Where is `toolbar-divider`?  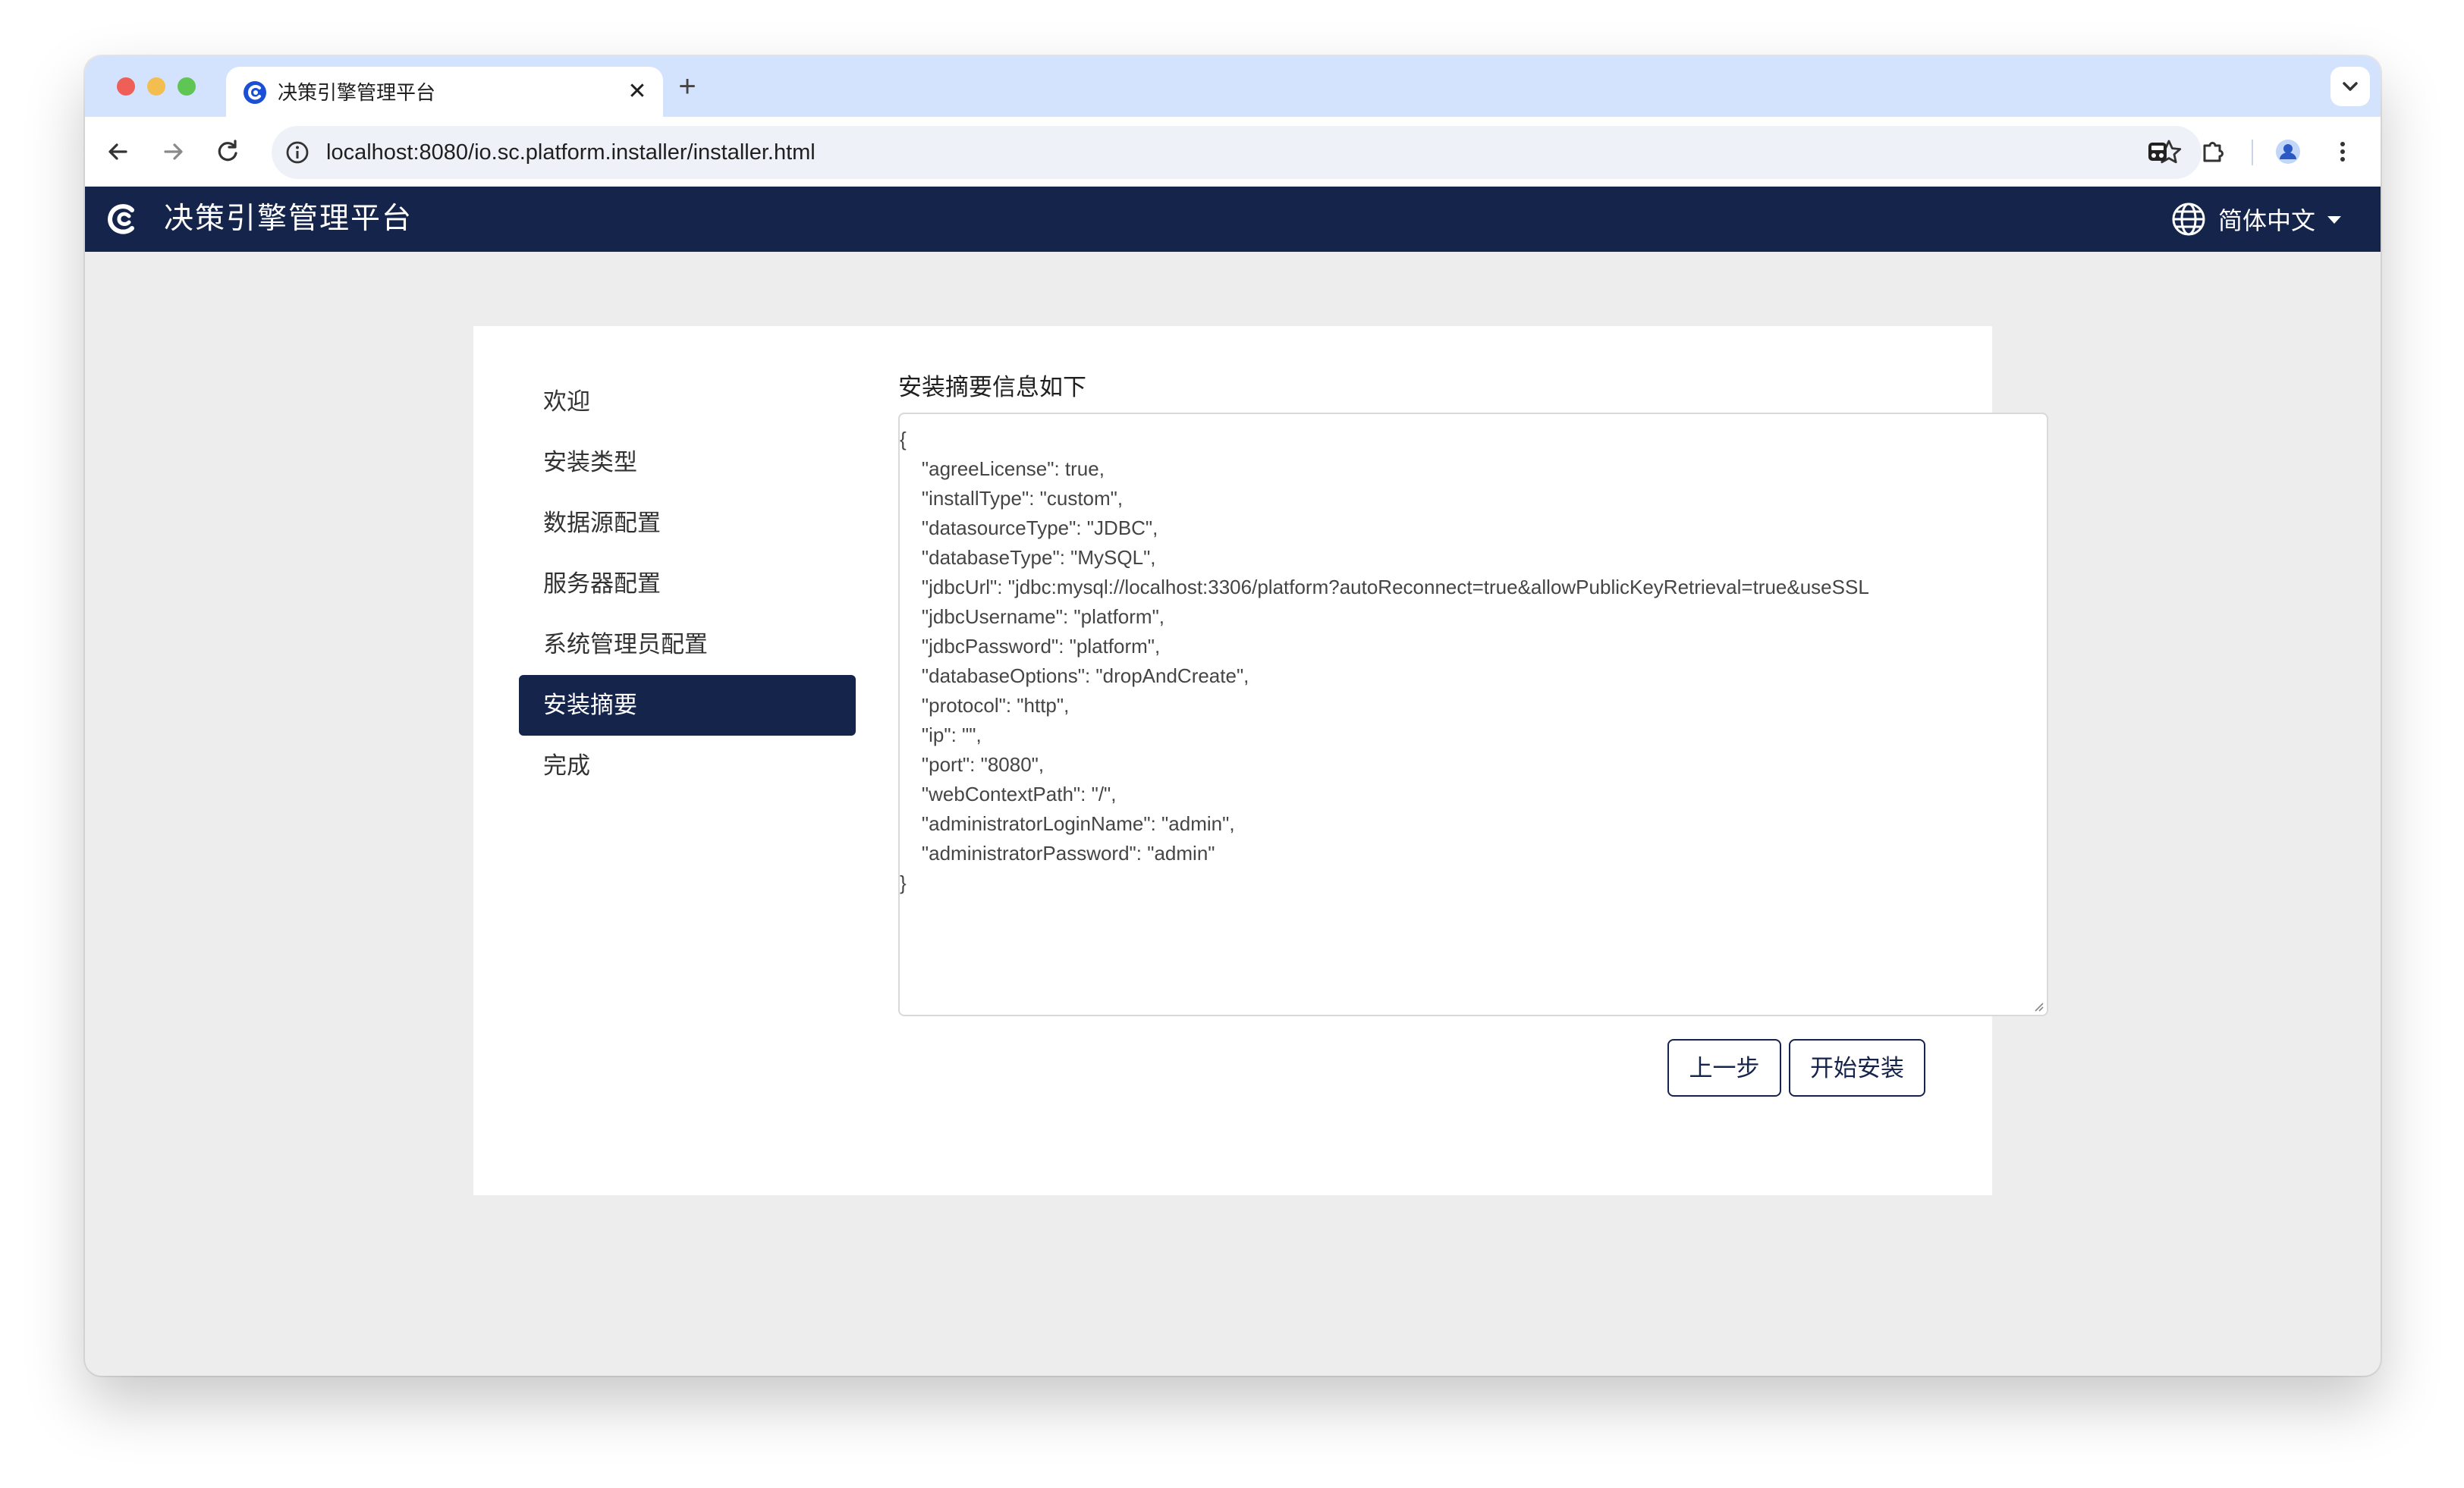
toolbar-divider is located at coordinates (2252, 152).